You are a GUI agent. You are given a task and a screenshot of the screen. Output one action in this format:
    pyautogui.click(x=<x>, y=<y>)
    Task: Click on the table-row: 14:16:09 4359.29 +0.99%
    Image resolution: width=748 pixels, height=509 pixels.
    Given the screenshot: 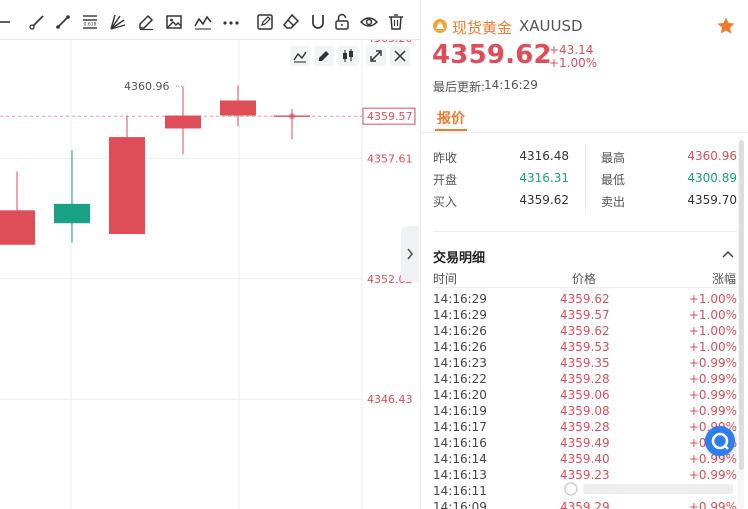 What is the action you would take?
    pyautogui.click(x=585, y=504)
    